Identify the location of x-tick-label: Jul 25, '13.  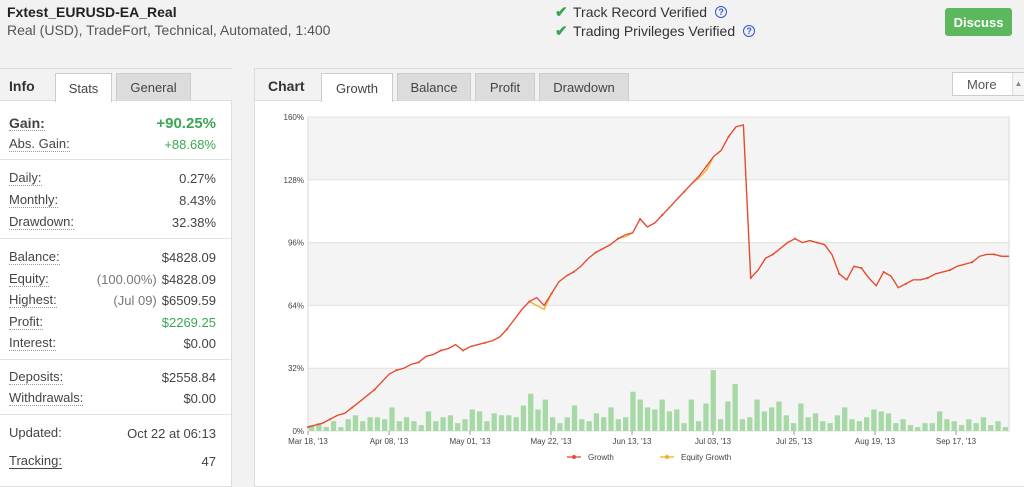
(794, 441).